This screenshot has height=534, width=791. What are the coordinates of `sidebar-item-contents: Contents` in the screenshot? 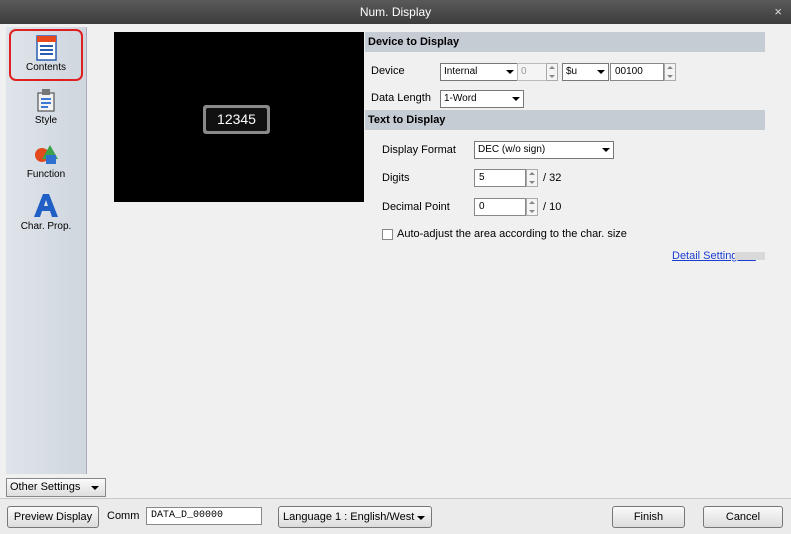 It's located at (46, 55).